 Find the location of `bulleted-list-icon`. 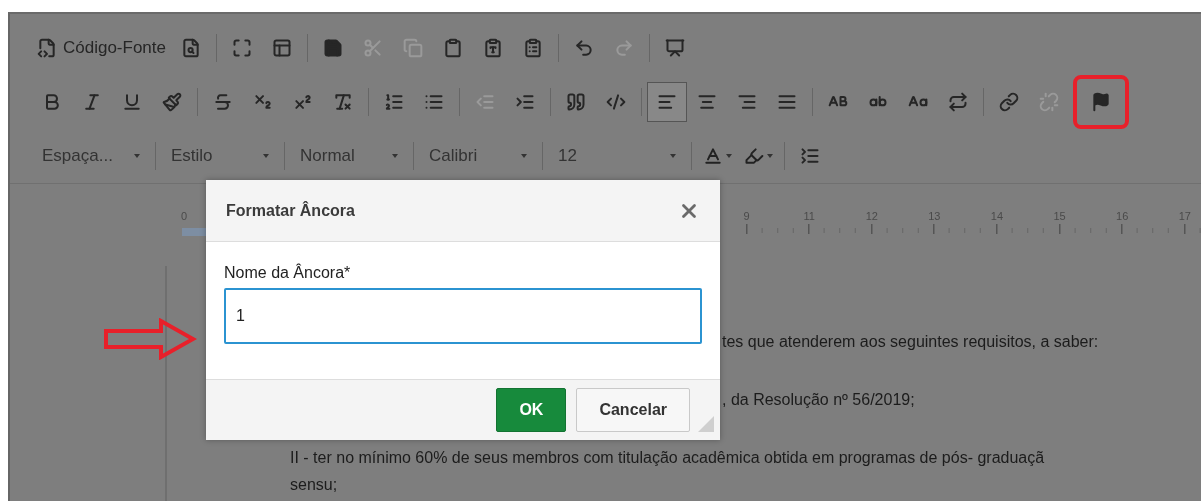

bulleted-list-icon is located at coordinates (434, 102).